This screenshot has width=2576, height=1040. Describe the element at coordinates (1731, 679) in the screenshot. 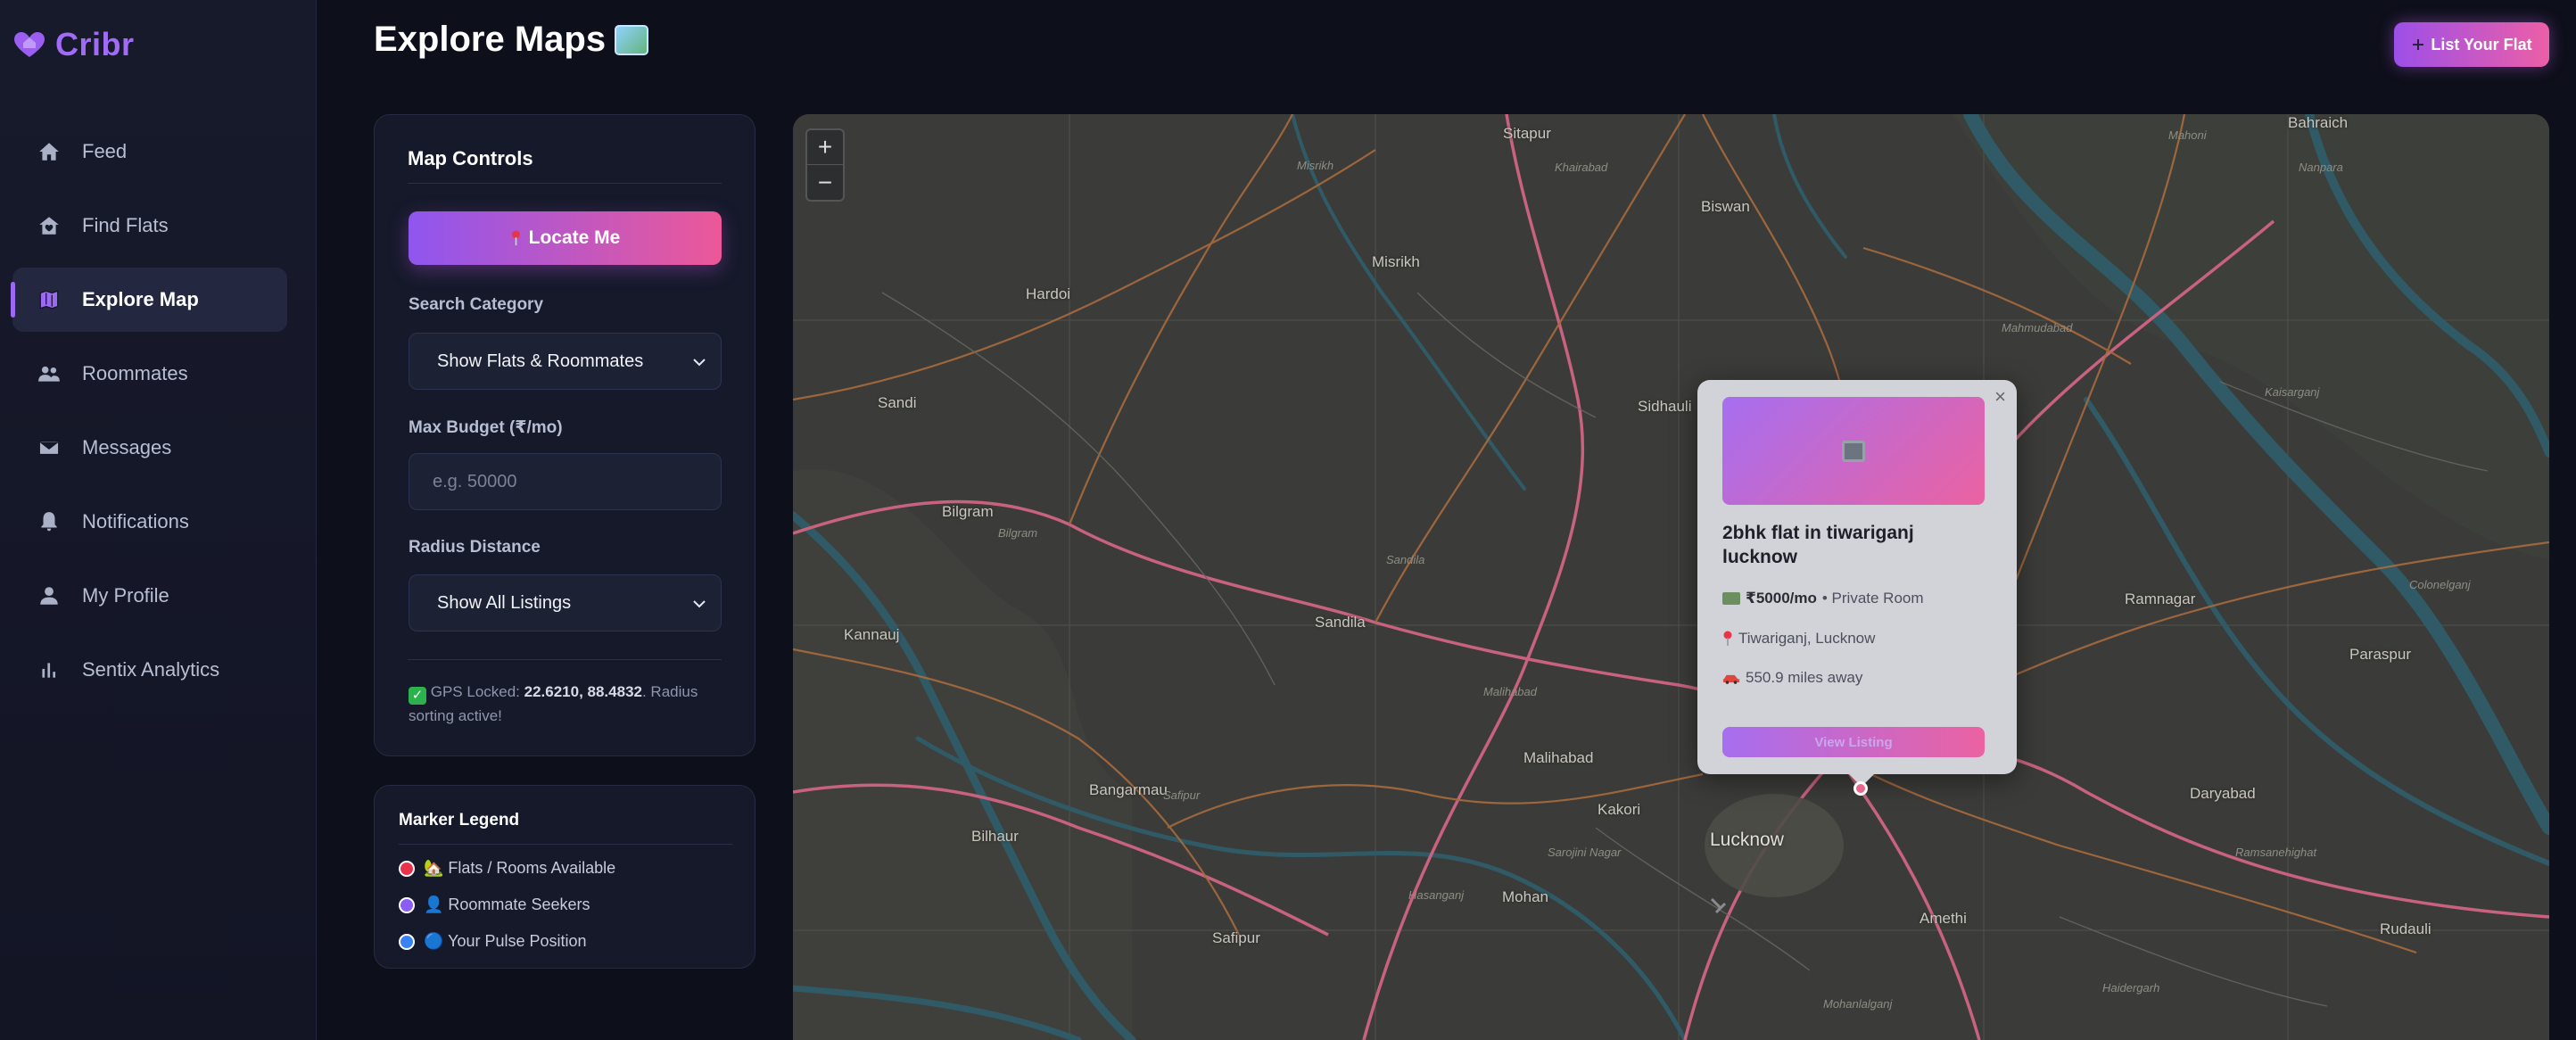

I see `car-icon` at that location.